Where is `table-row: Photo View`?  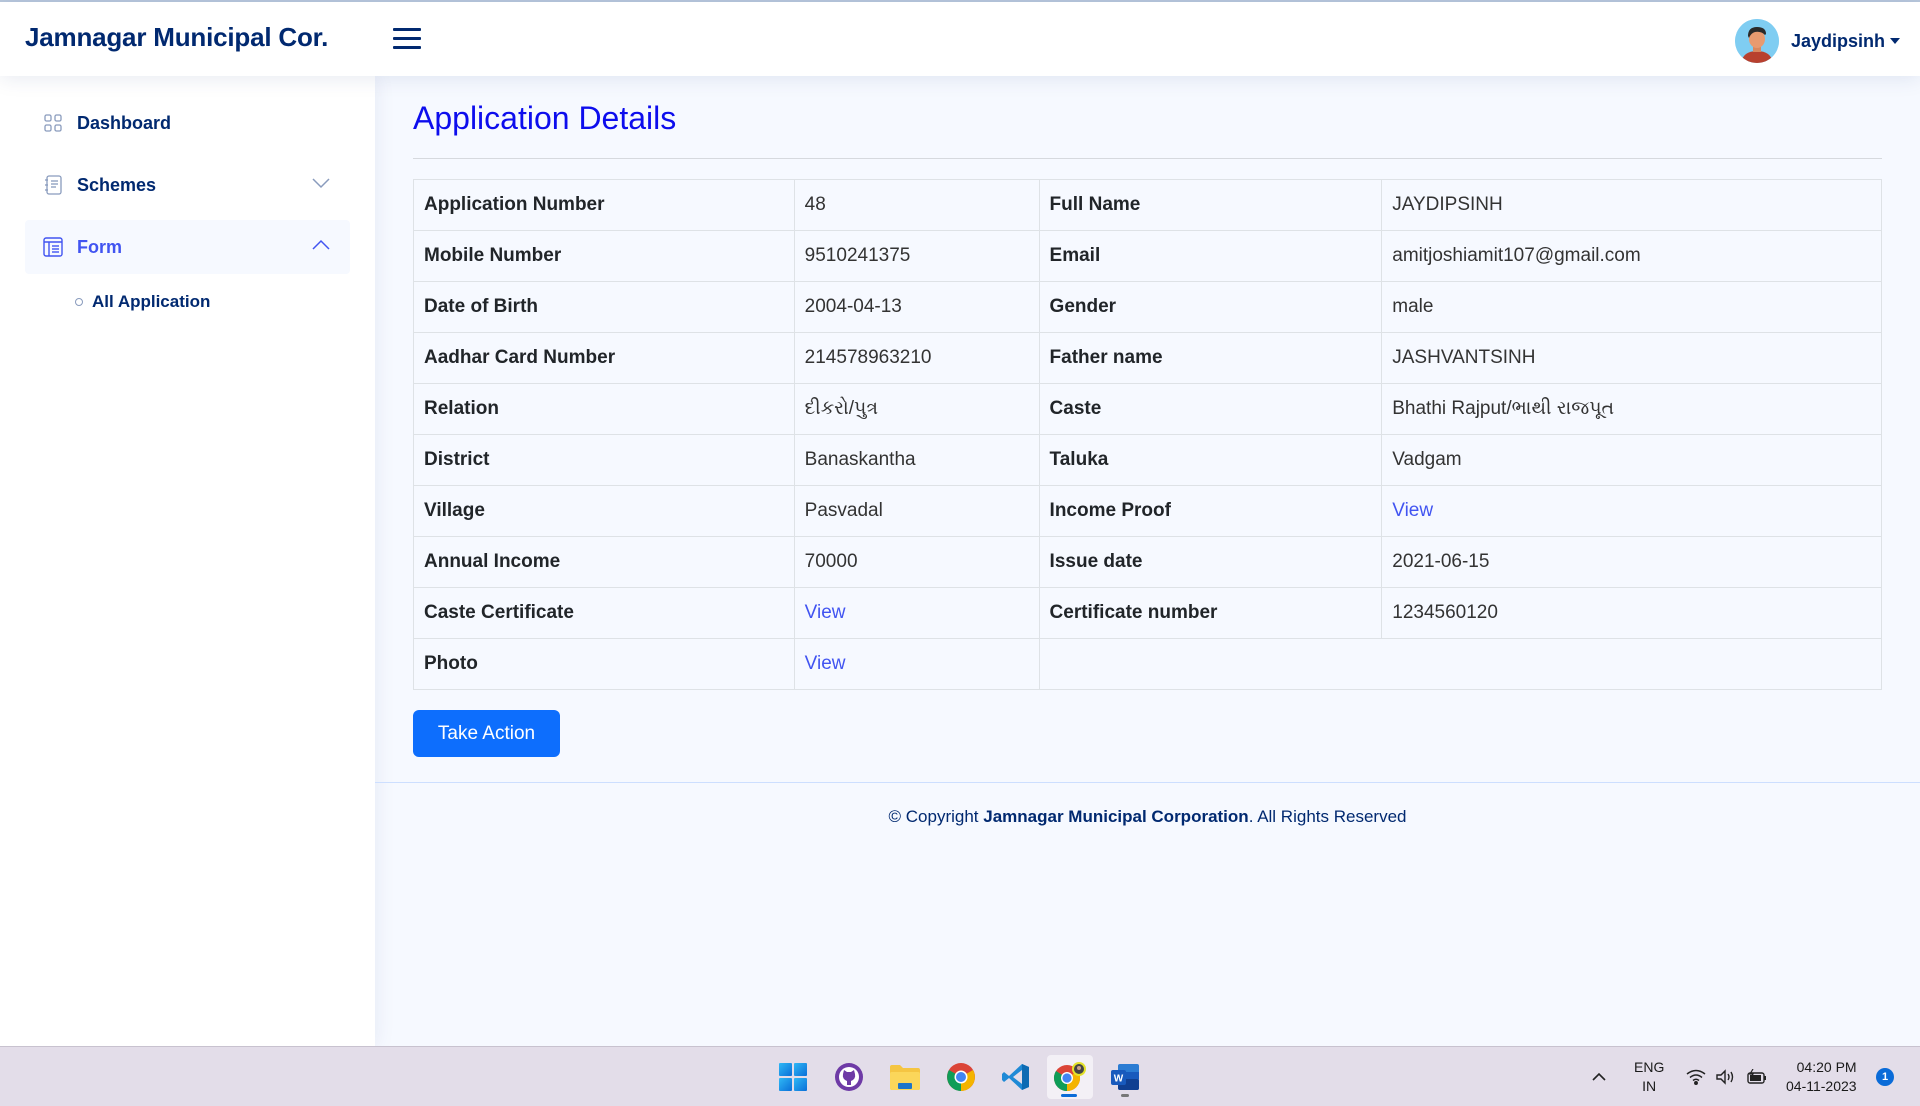
table-row: Photo View is located at coordinates (1148, 664).